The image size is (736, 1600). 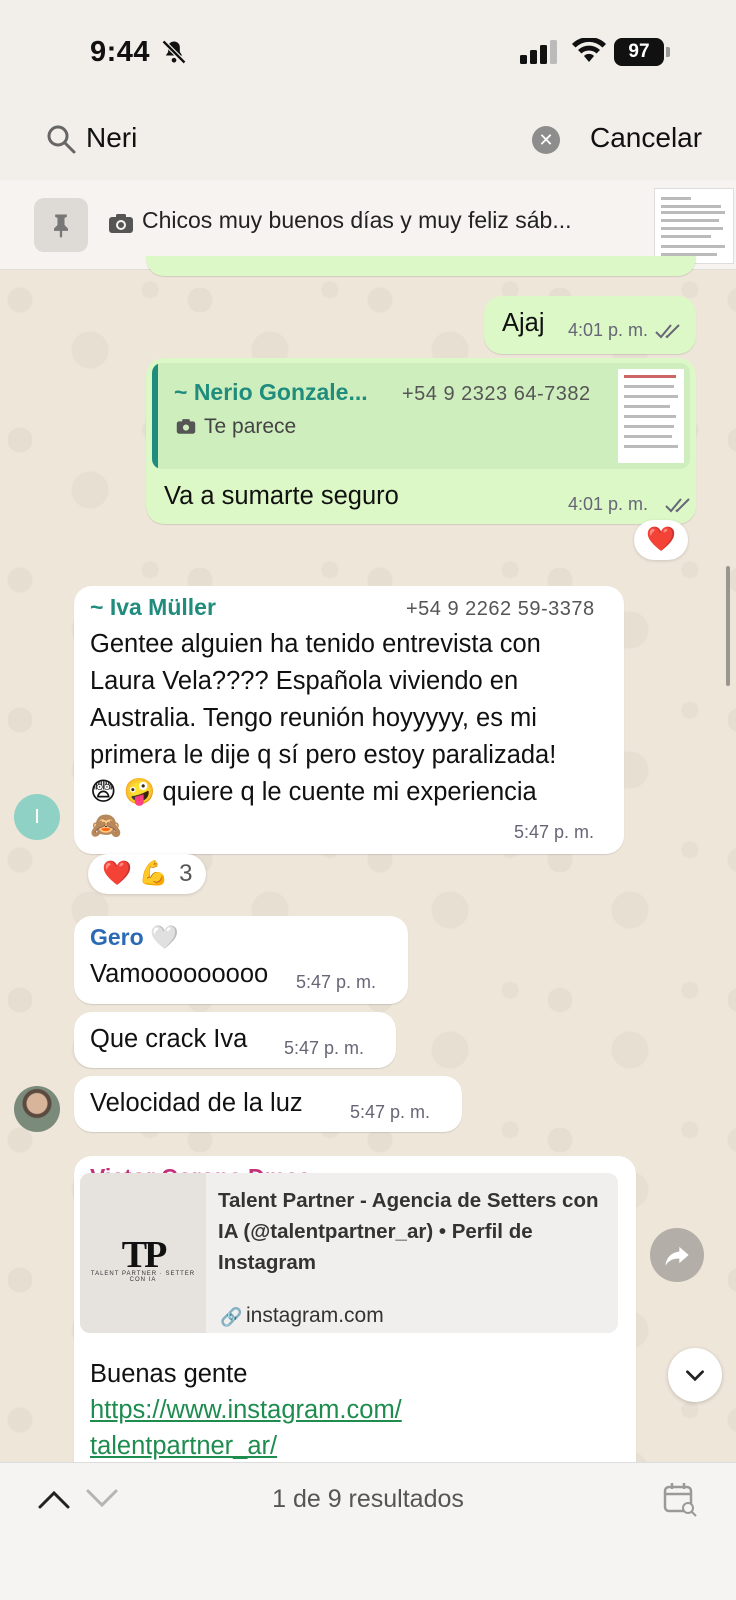 I want to click on status-time: 9:44, so click(x=120, y=52).